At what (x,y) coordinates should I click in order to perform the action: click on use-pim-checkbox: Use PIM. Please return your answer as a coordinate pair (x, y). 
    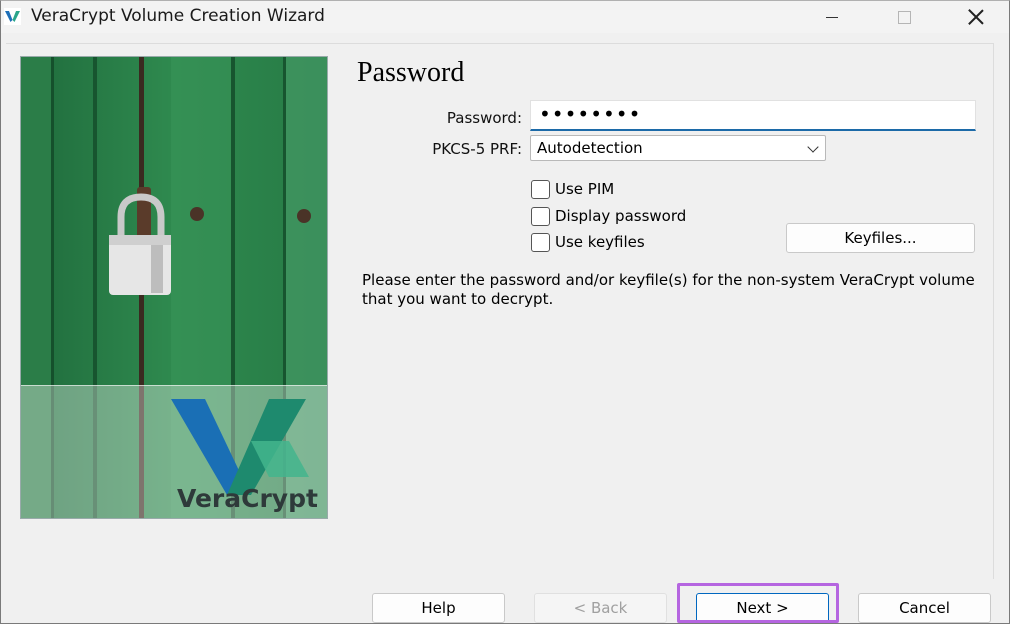
    Looking at the image, I should click on (572, 189).